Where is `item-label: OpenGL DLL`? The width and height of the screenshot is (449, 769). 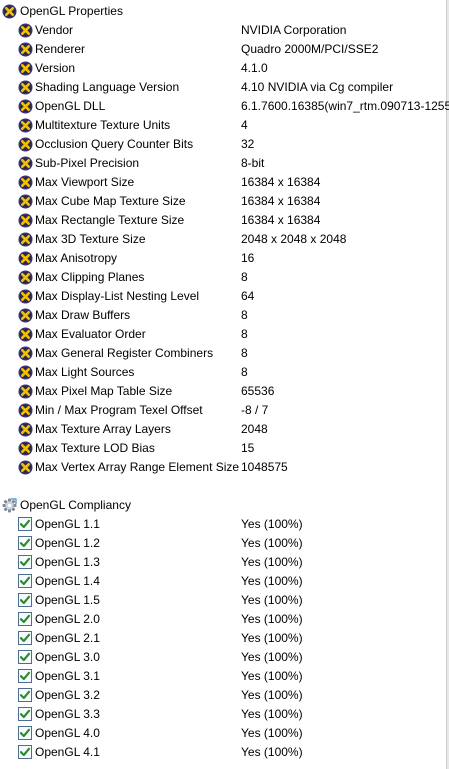
item-label: OpenGL DLL is located at coordinates (70, 106).